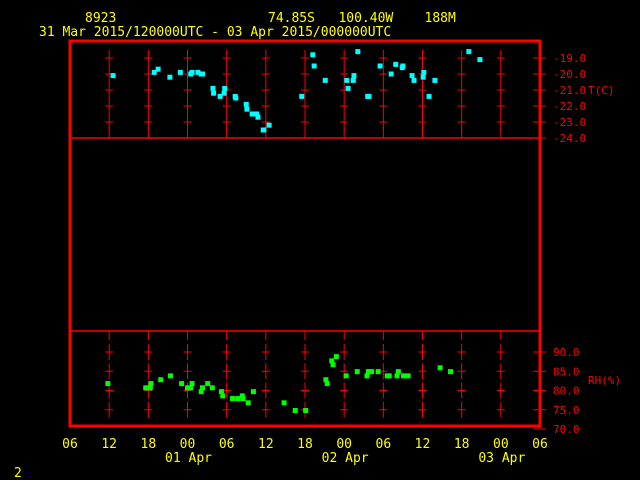 Image resolution: width=640 pixels, height=480 pixels. What do you see at coordinates (566, 371) in the screenshot?
I see `rh-tick-label: 85.0` at bounding box center [566, 371].